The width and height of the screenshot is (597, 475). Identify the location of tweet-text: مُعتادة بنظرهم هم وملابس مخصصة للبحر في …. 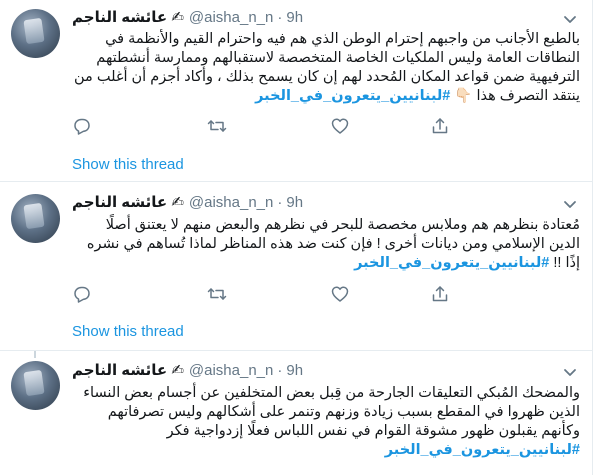
(326, 244).